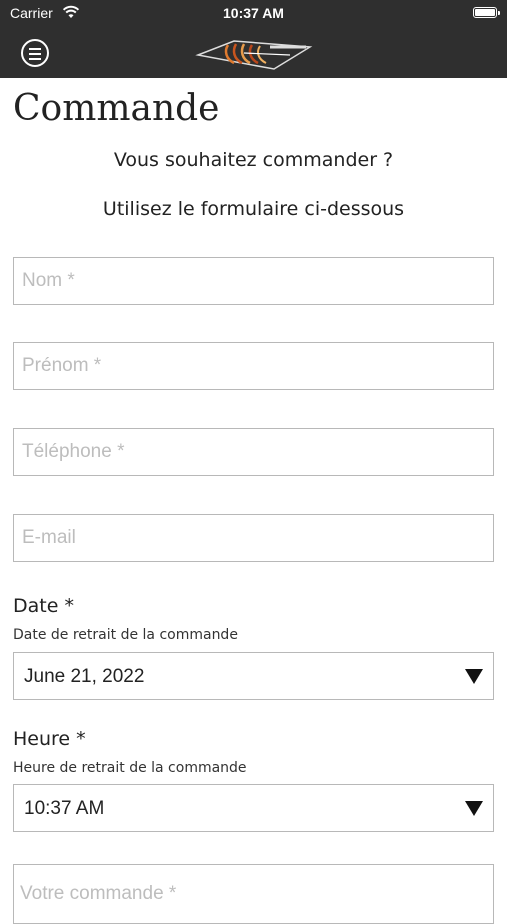  I want to click on intro-question: Vous souhaitez commander ?, so click(253, 160).